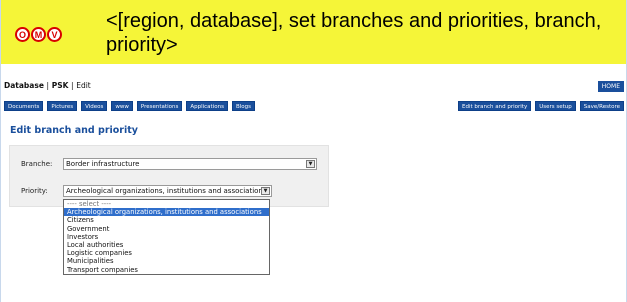  I want to click on branch-label: Branche:, so click(37, 164).